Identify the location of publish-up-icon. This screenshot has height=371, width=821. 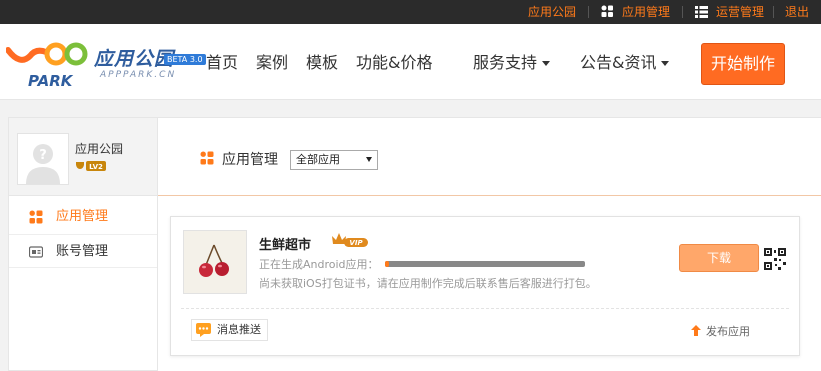
(696, 330).